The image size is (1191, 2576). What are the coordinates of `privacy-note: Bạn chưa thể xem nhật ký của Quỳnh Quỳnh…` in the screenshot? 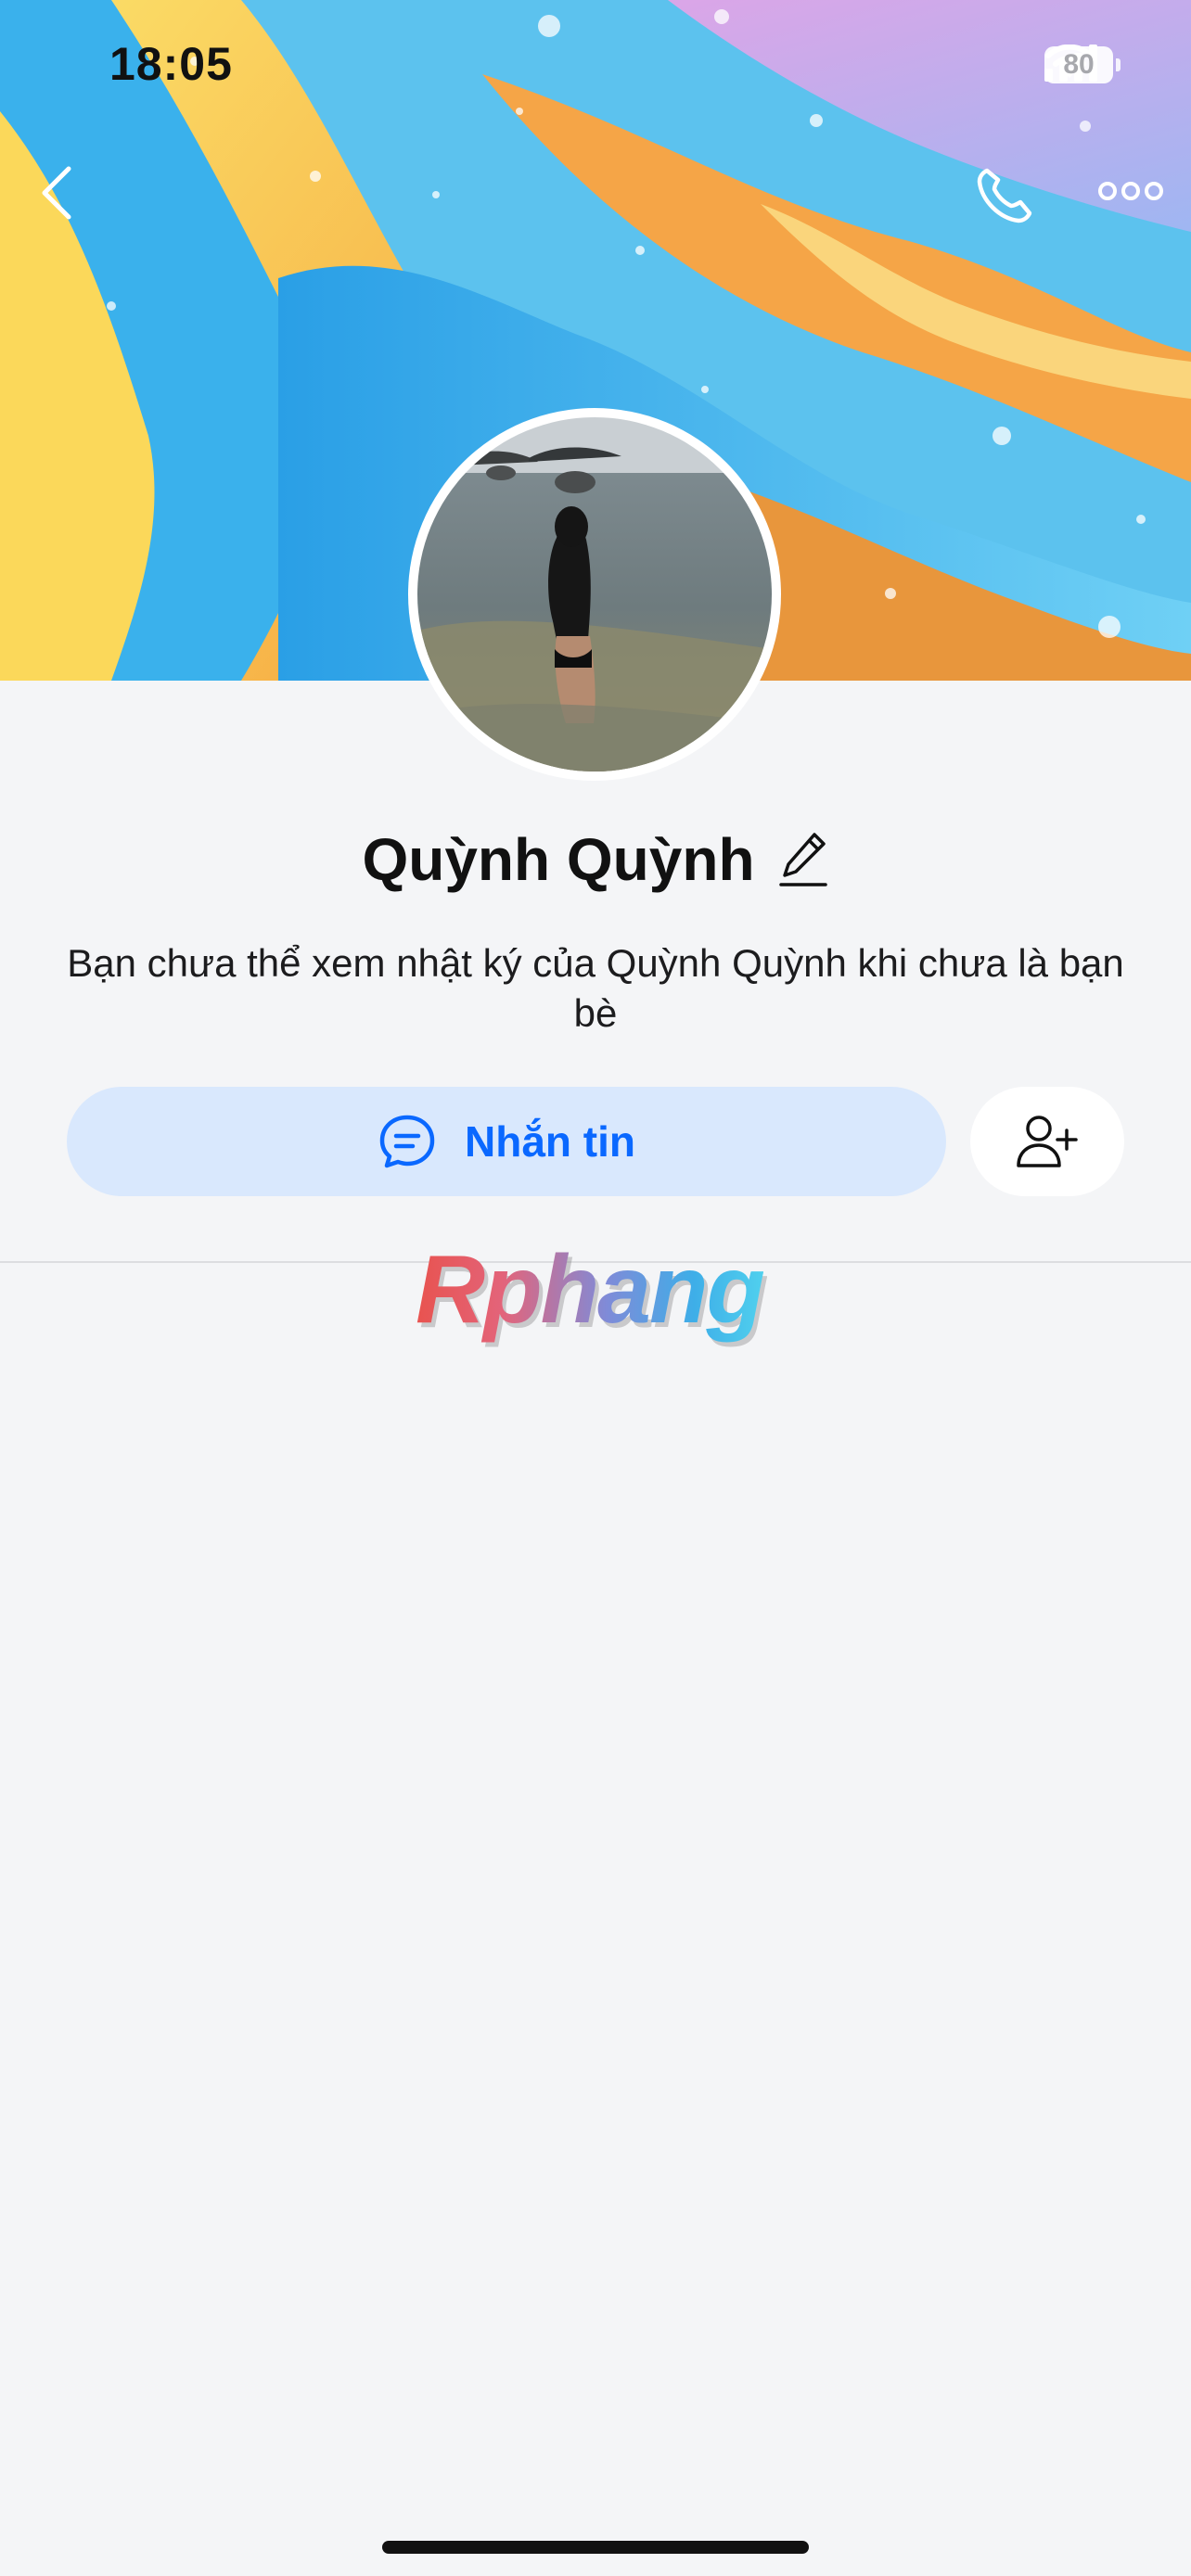 It's located at (595, 988).